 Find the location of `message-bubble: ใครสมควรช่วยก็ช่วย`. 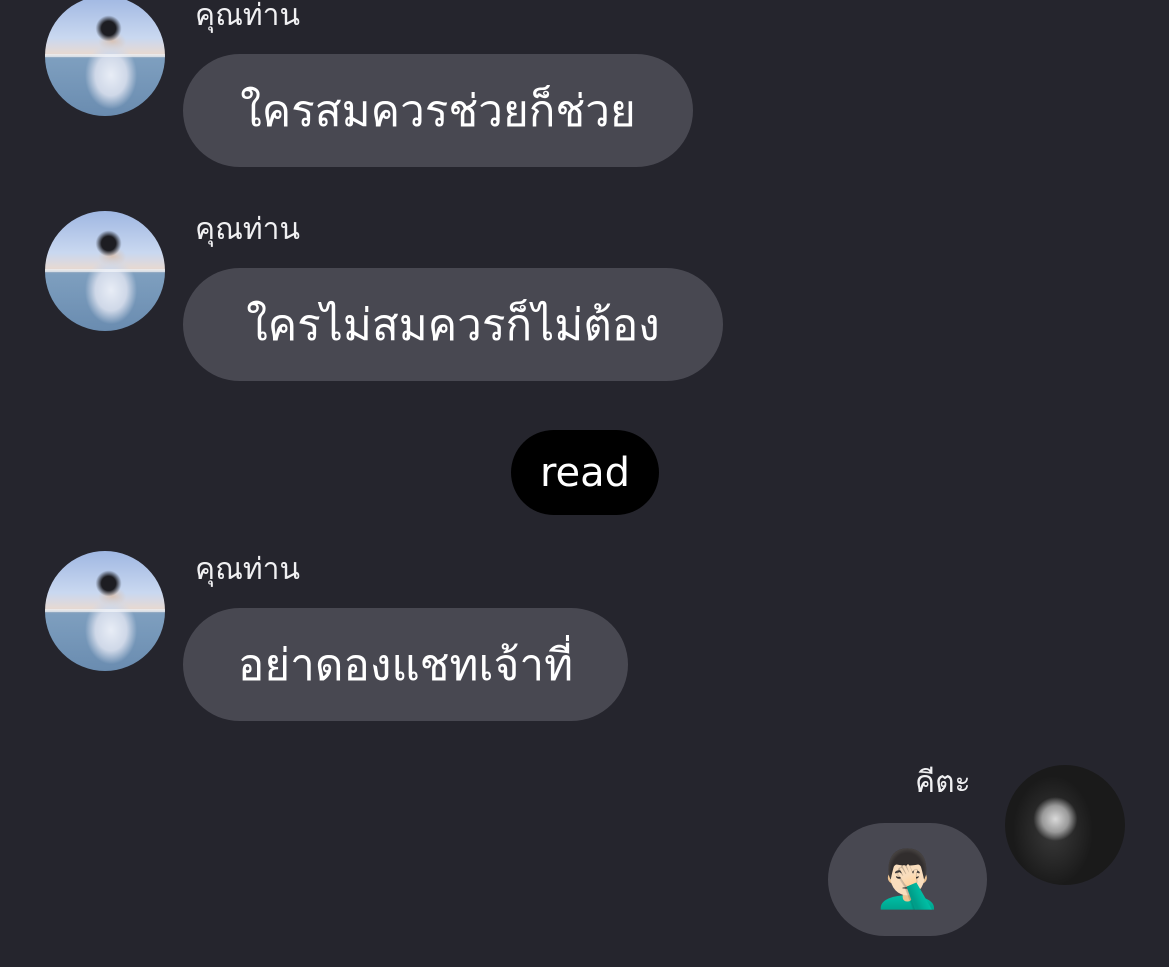

message-bubble: ใครสมควรช่วยก็ช่วย is located at coordinates (438, 110).